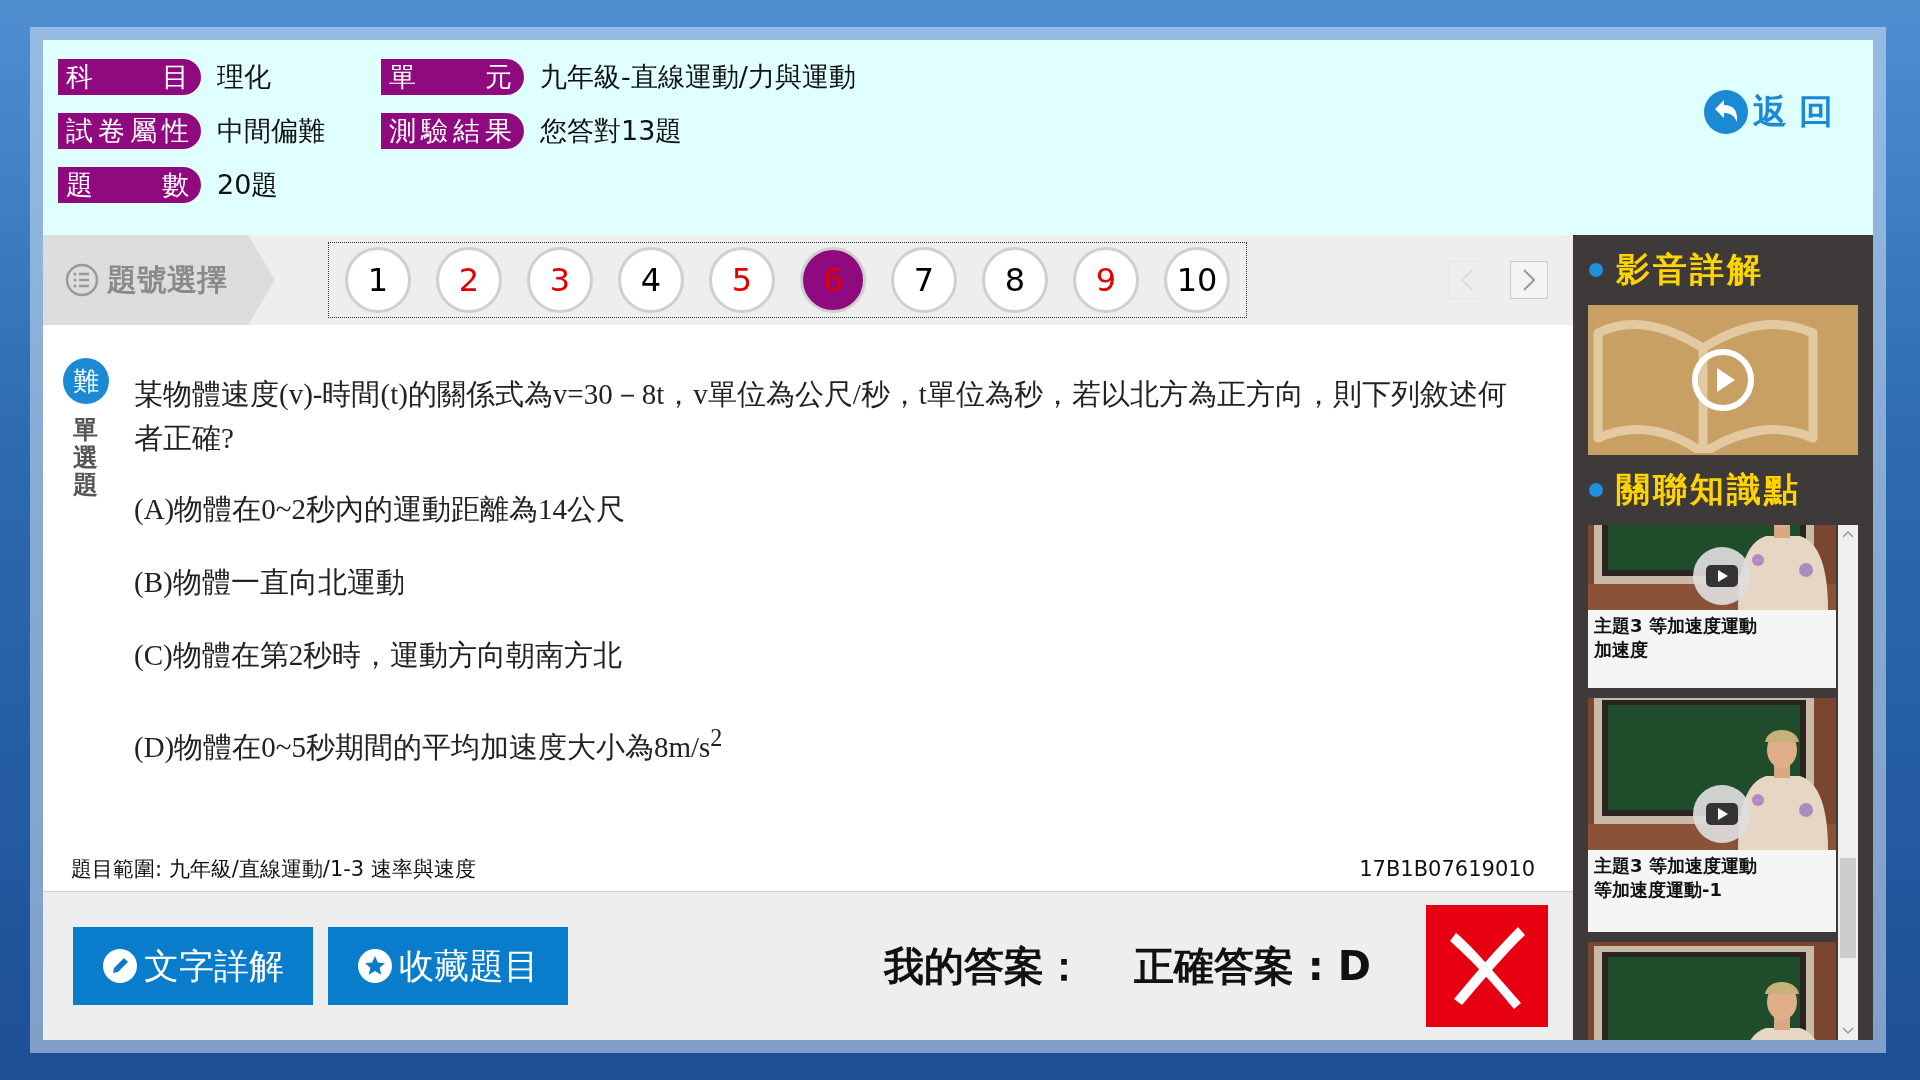  What do you see at coordinates (821, 416) in the screenshot?
I see `question-text: 某物體速度(v)-時間(t)的關係式為v=30－8t，v單位為公尺/秒，t單位為秒，若以北方為正方向，則下列敘述何者正確?` at bounding box center [821, 416].